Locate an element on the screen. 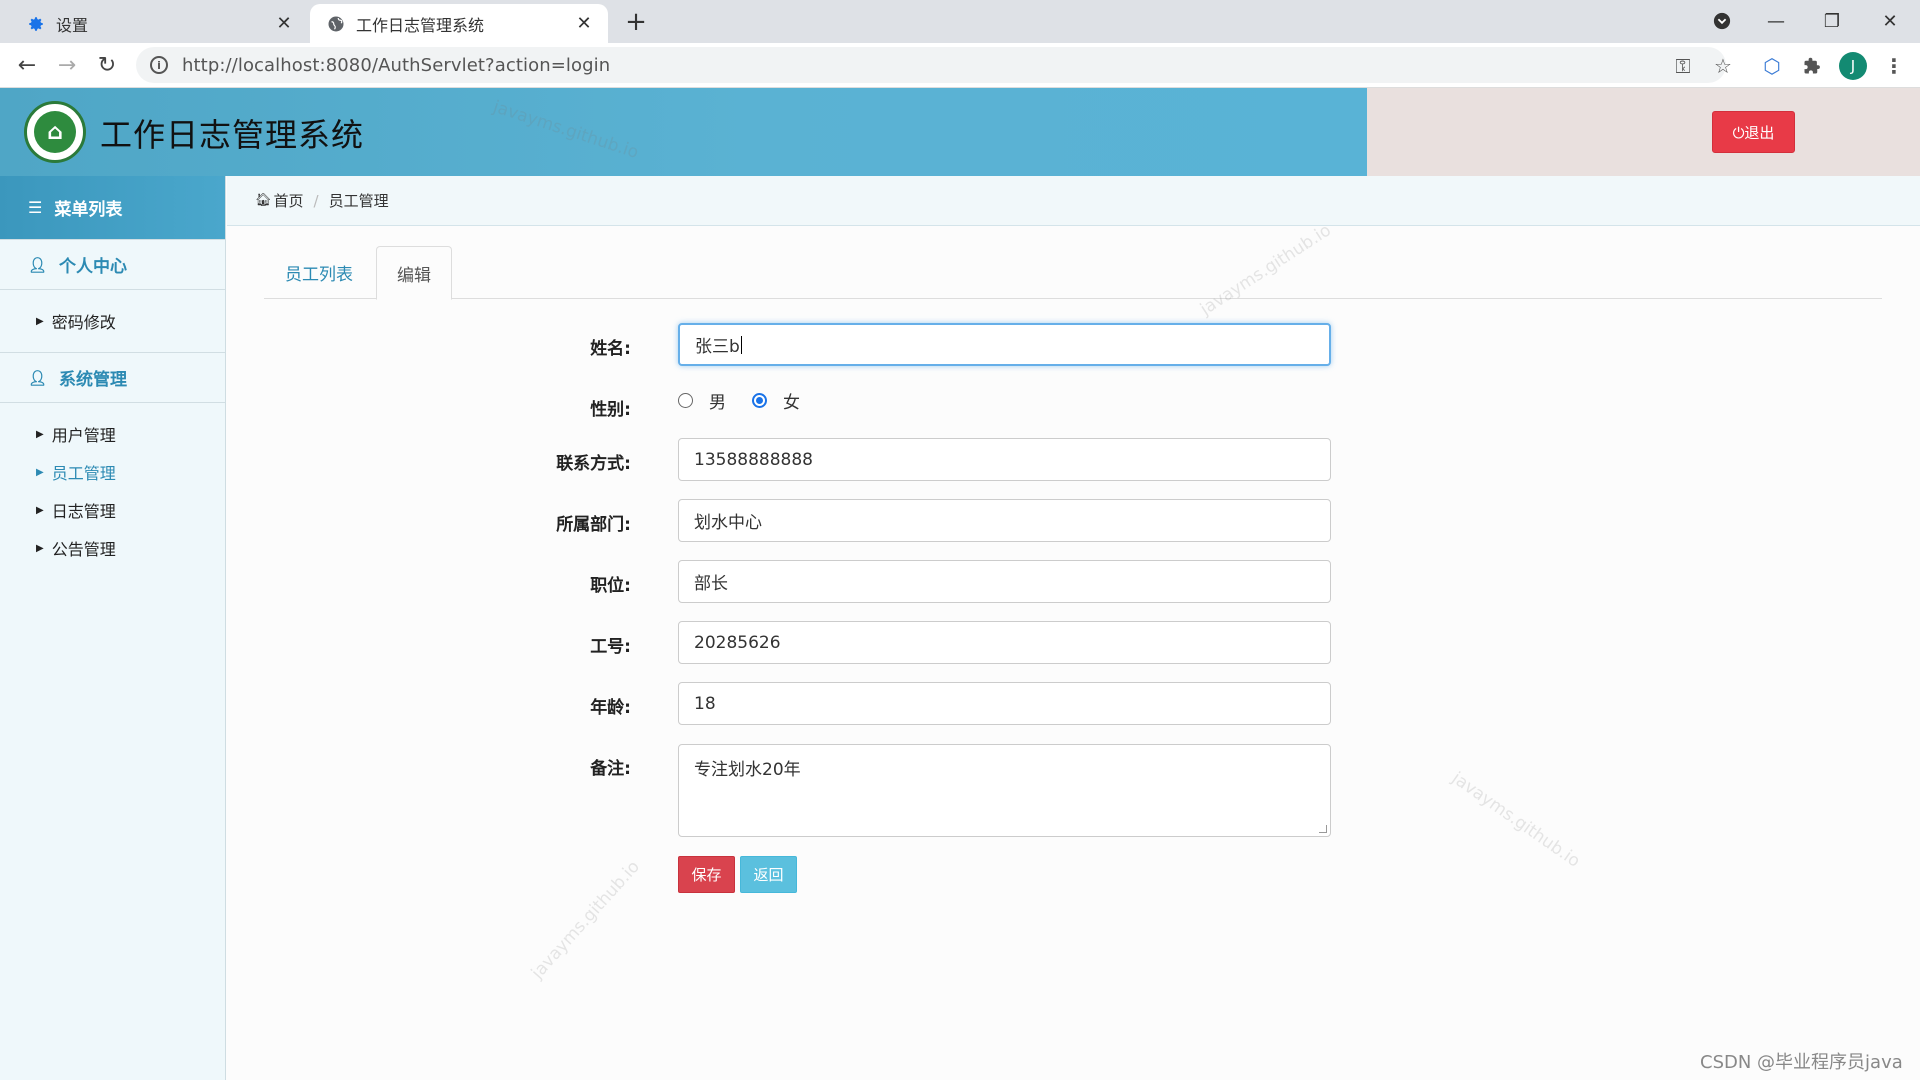 The width and height of the screenshot is (1920, 1080). position-field: 部长 is located at coordinates (1004, 581).